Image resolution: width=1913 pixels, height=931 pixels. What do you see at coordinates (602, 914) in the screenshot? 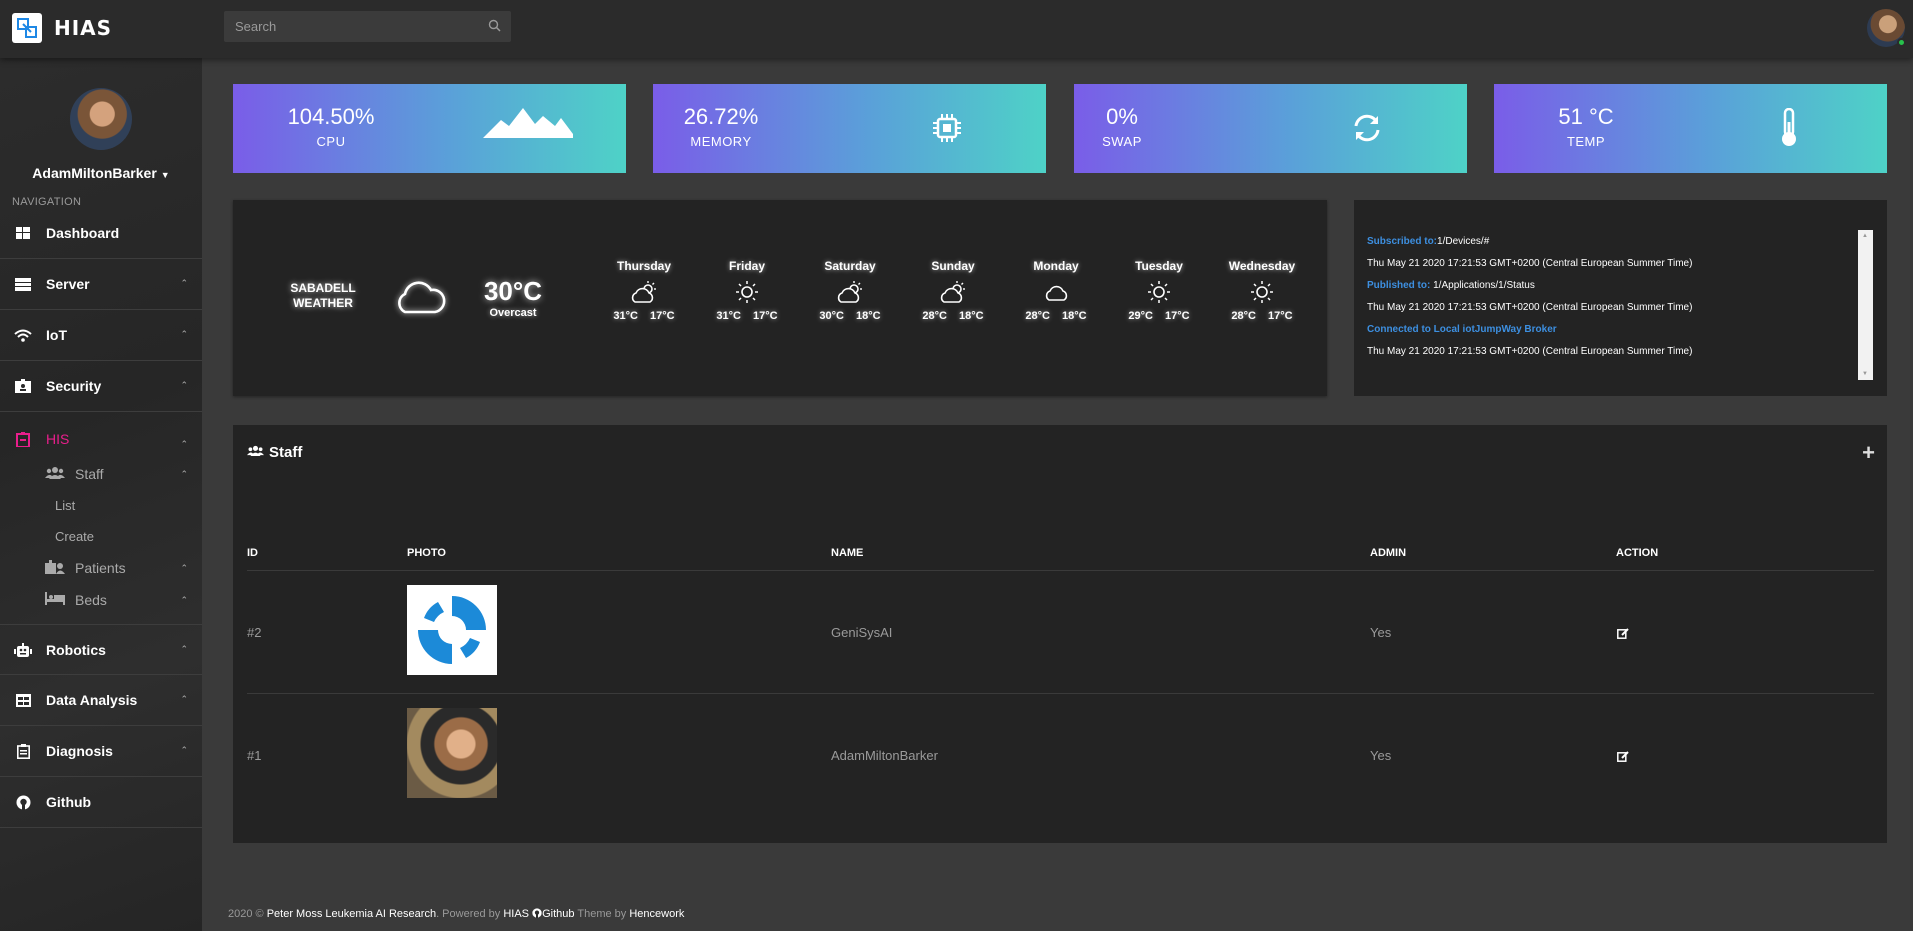
I see `footer-theme-by: Theme by` at bounding box center [602, 914].